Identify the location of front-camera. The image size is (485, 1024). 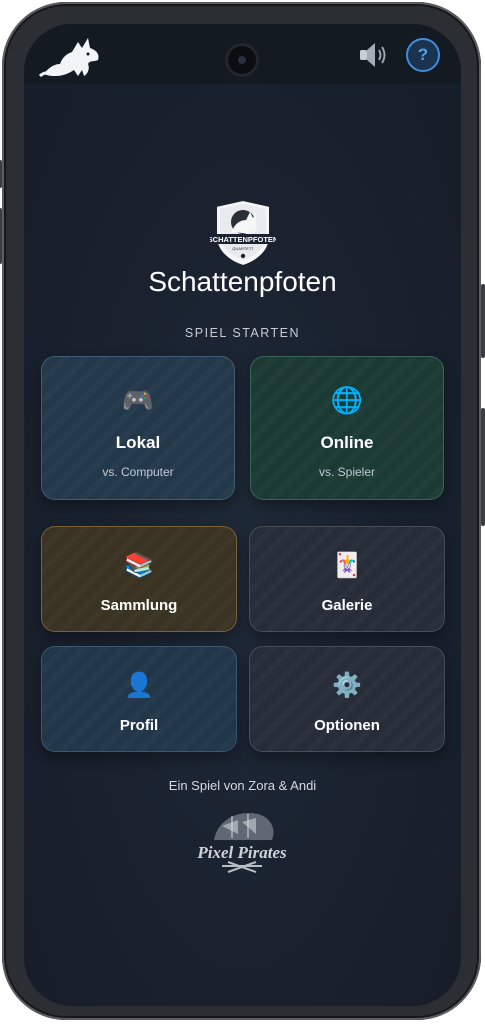
(242, 60).